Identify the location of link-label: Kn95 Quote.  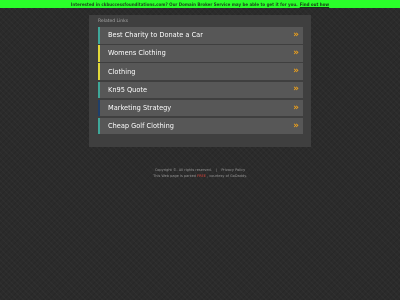
(128, 89).